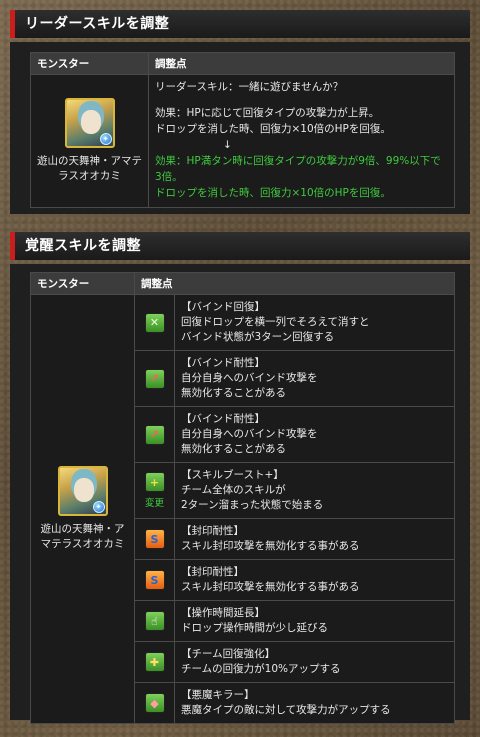  Describe the element at coordinates (267, 113) in the screenshot. I see `before-effect-line: 効果：HPに応じて回復タイプの攻撃力が上昇。` at that location.